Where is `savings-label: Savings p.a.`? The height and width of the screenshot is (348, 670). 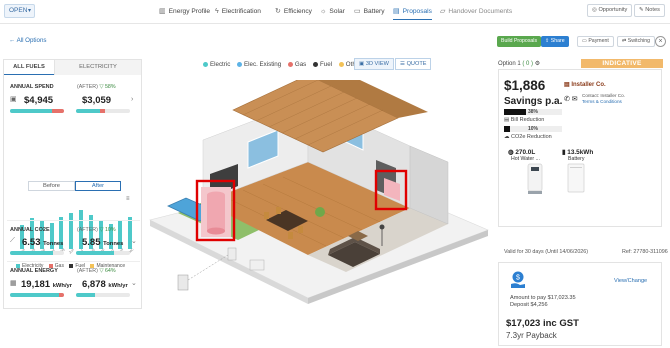
savings-label: Savings p.a. is located at coordinates (533, 101).